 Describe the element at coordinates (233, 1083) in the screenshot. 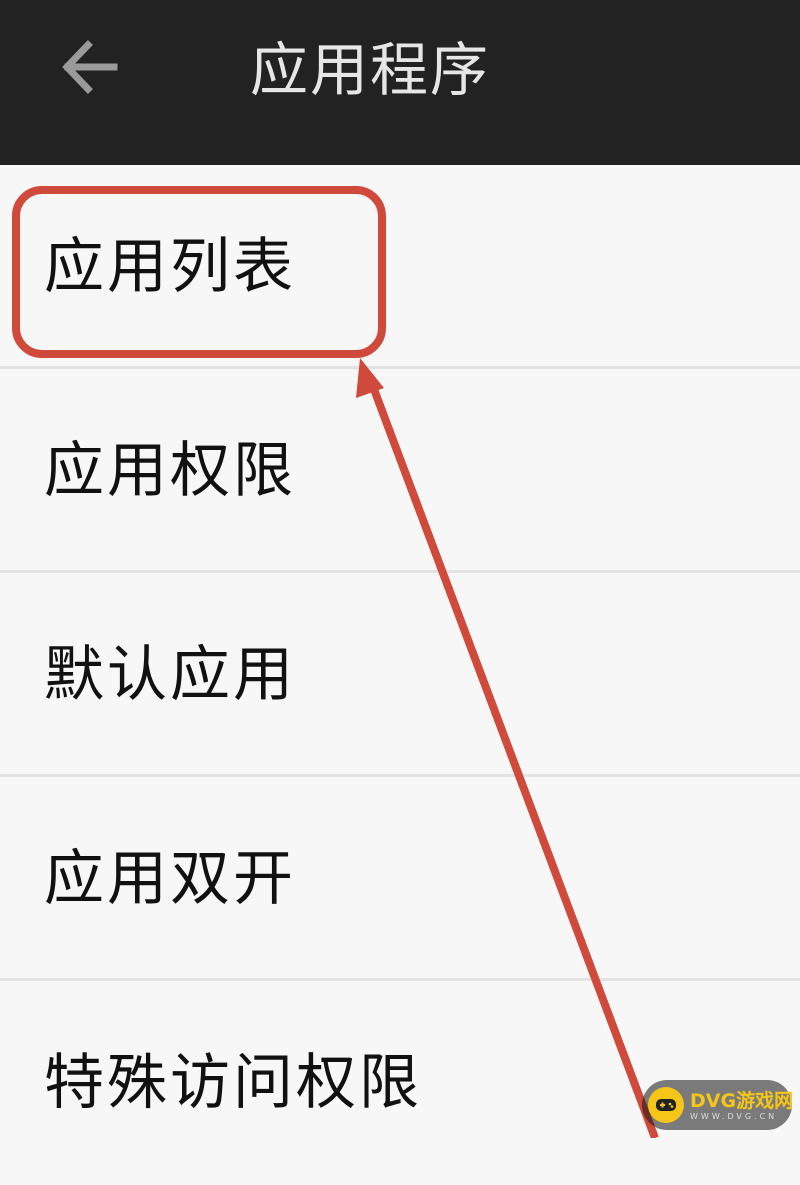

I see `list-item-label: 特殊访问权限` at that location.